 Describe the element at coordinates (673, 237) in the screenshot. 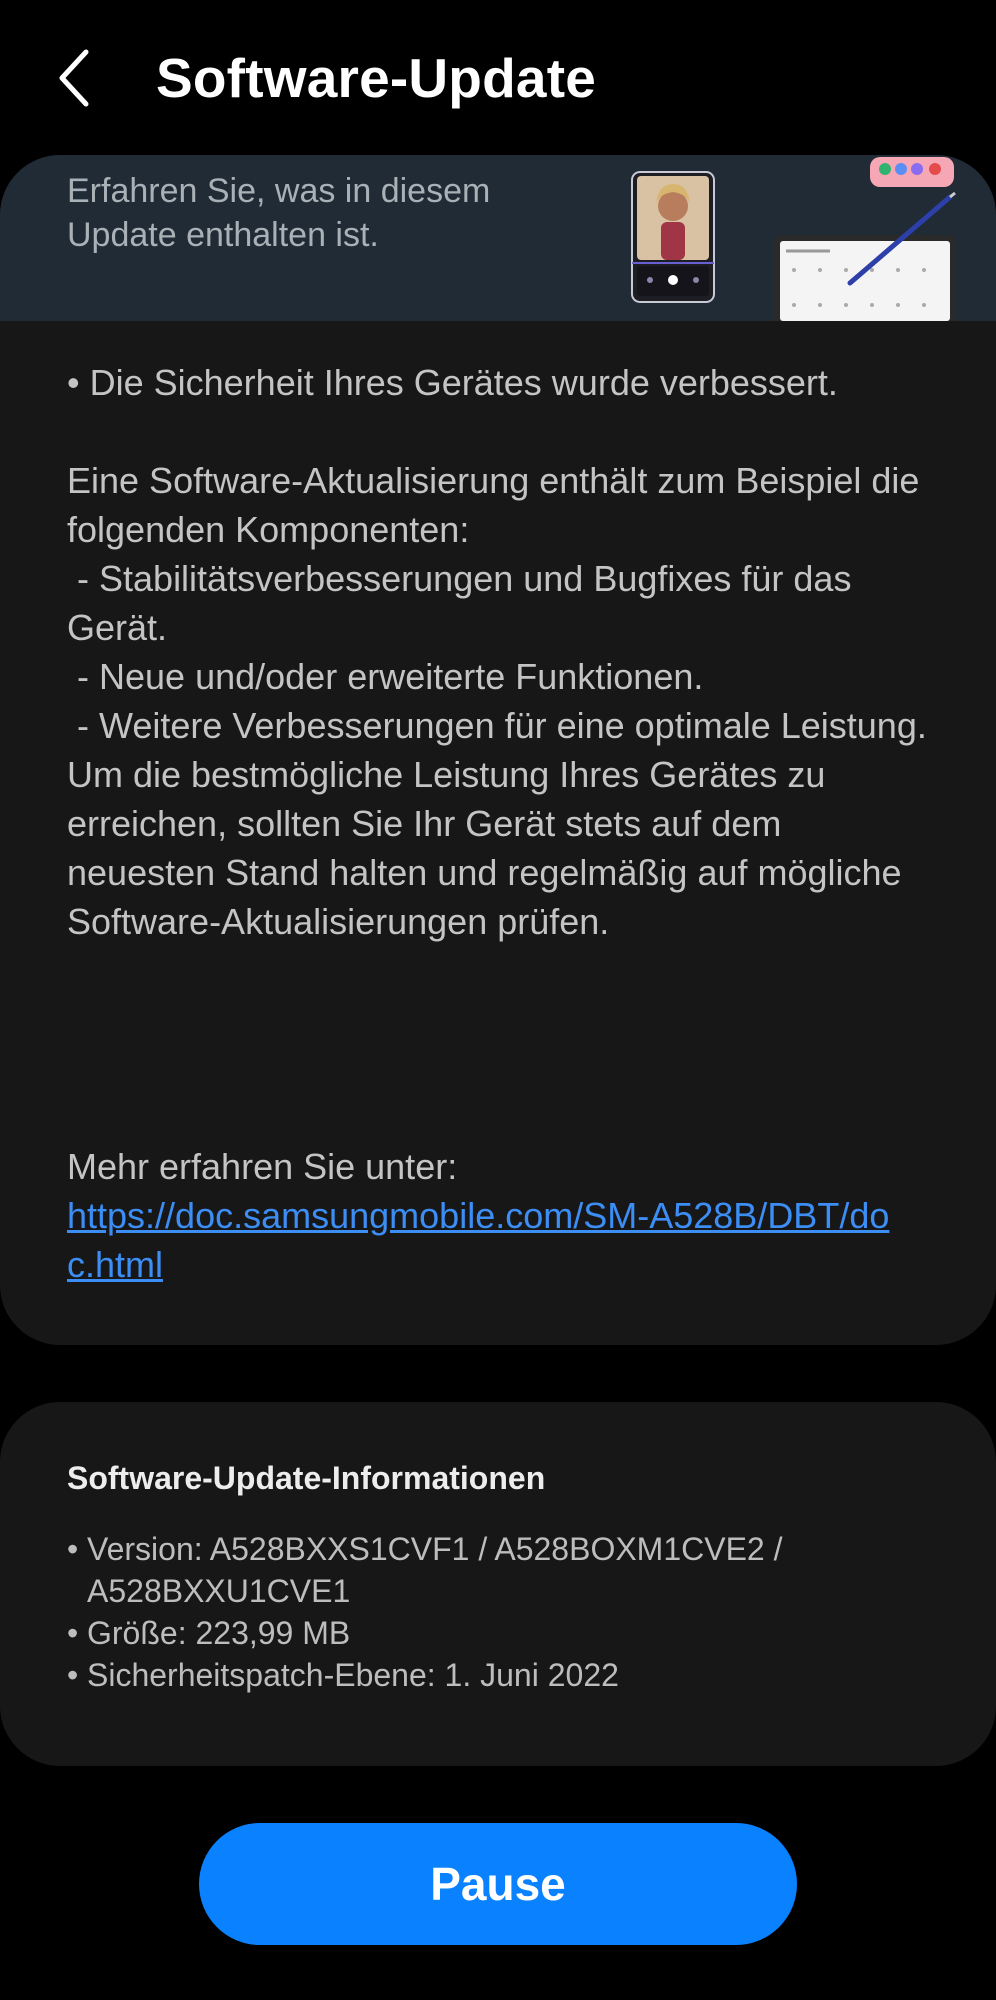

I see `foldable-phone-illustration` at that location.